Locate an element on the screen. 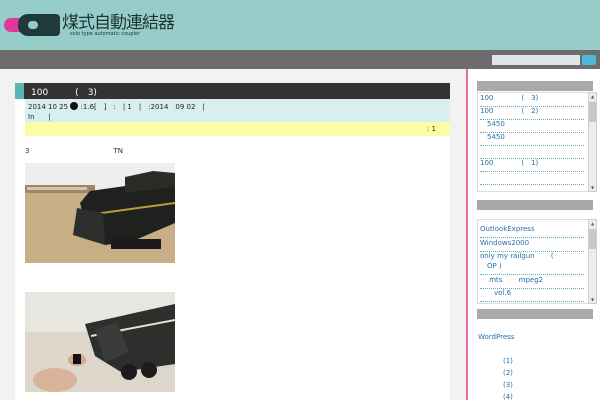  recent-posts-list: 100 ( 3) 100 ( 2) 5450 5450 100 ( 1) is located at coordinates (533, 142).